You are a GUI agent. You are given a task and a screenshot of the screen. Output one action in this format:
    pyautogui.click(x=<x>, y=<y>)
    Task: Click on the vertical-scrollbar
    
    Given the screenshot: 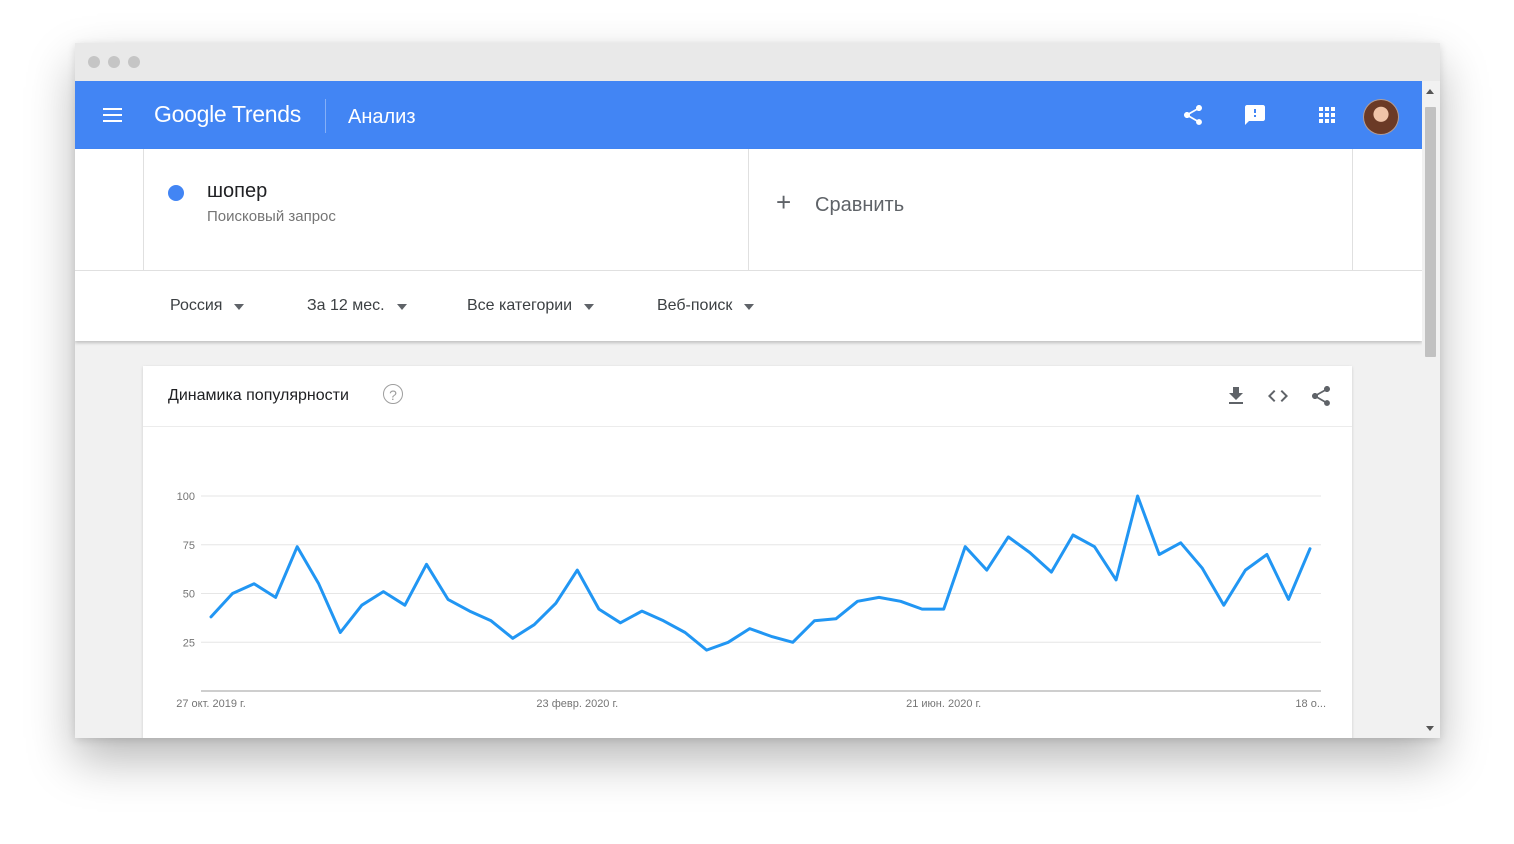 What is the action you would take?
    pyautogui.click(x=1431, y=409)
    